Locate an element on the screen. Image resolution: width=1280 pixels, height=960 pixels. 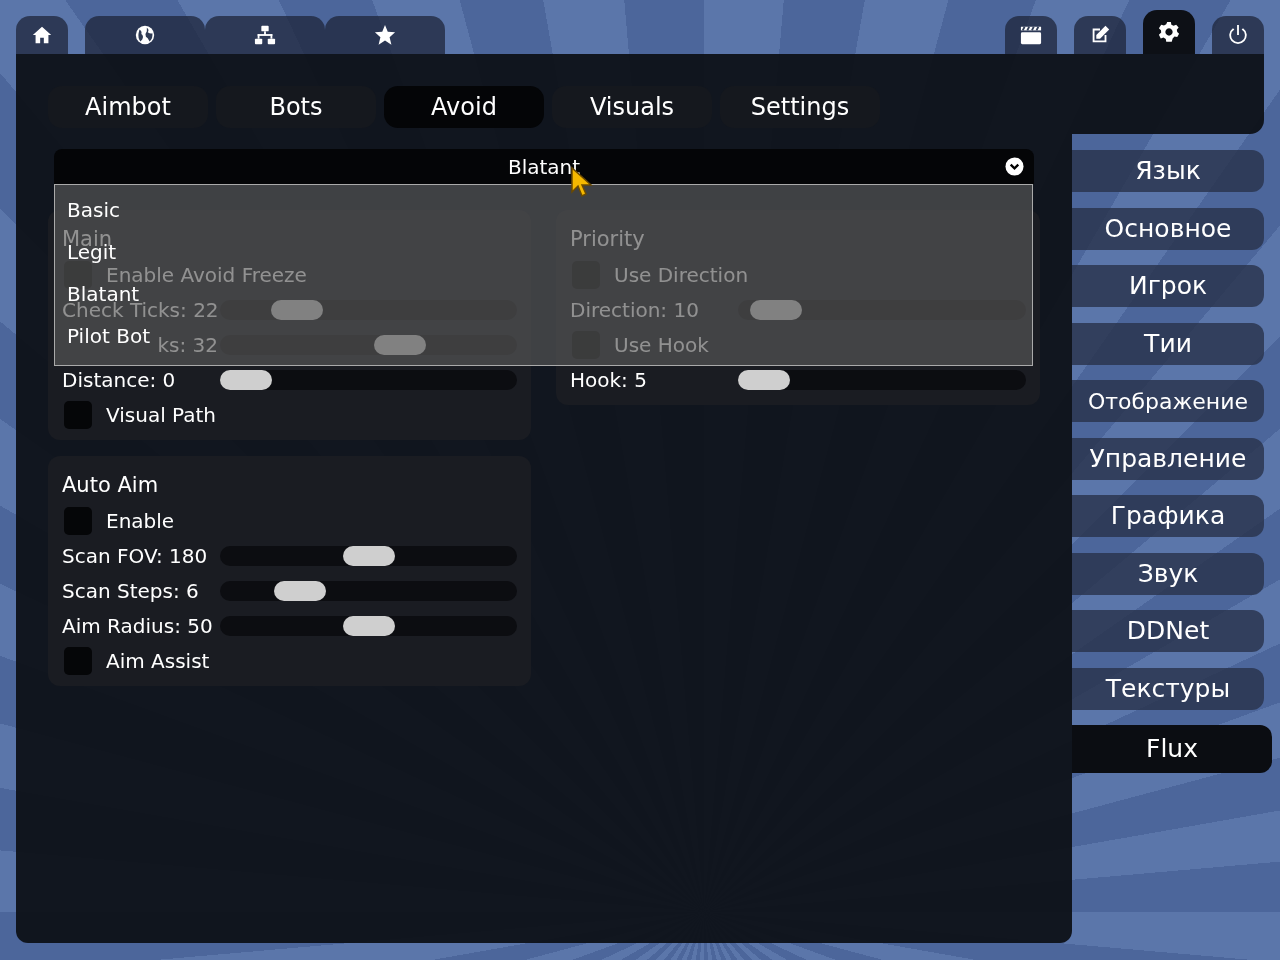
section-title: Priority is located at coordinates (607, 239).